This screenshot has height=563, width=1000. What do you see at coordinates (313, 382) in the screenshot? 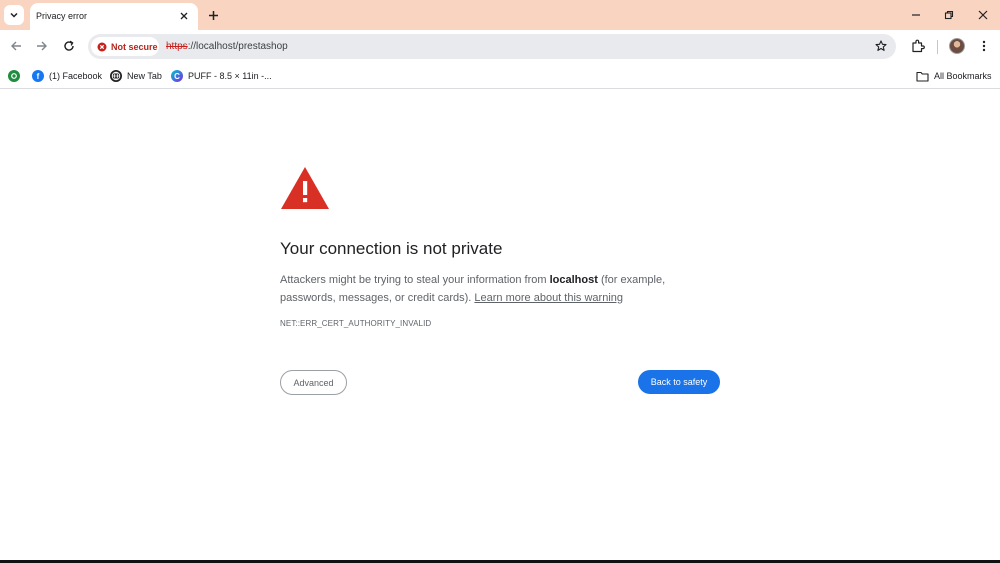
I see `advanced-button: Advanced` at bounding box center [313, 382].